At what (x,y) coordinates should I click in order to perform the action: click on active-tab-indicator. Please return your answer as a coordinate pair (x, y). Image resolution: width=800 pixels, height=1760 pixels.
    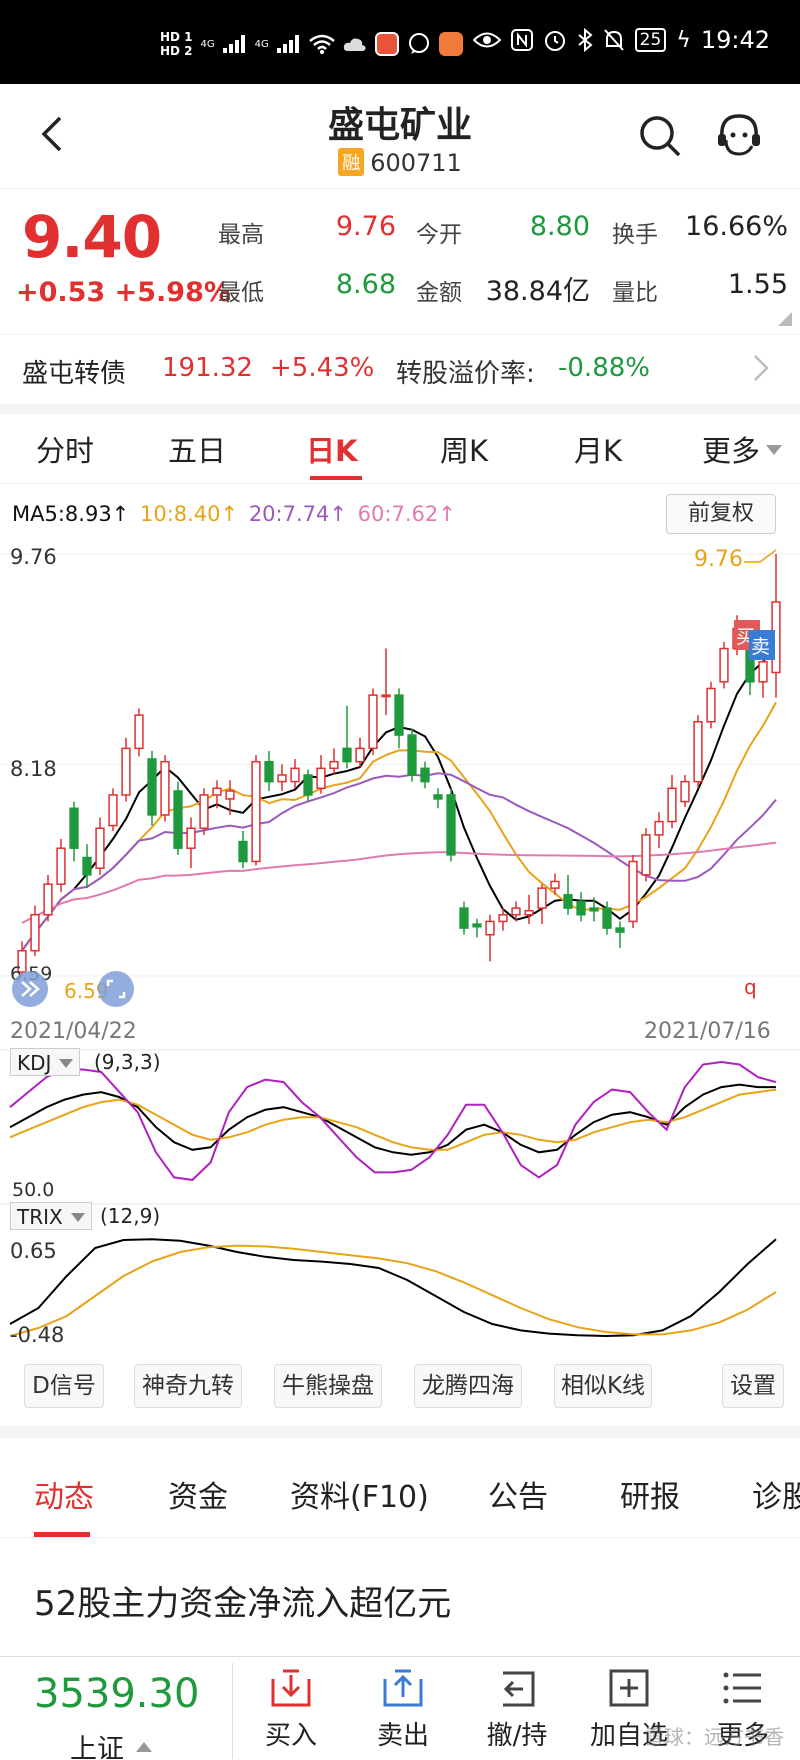
    Looking at the image, I should click on (62, 1534).